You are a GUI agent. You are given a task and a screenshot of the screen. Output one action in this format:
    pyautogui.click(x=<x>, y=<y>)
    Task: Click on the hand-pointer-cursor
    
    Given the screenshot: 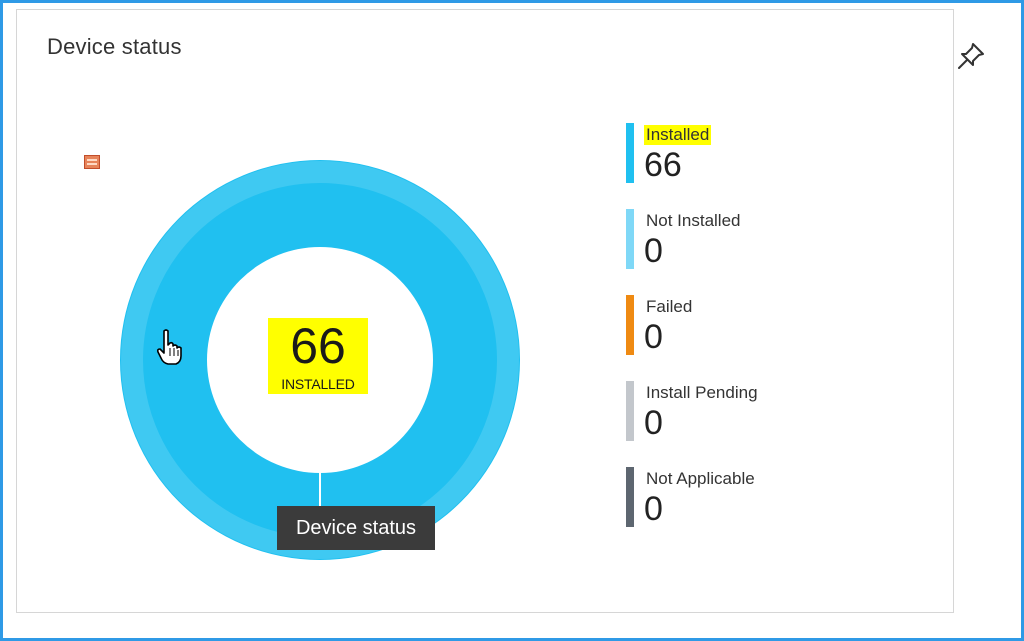 What is the action you would take?
    pyautogui.click(x=169, y=347)
    